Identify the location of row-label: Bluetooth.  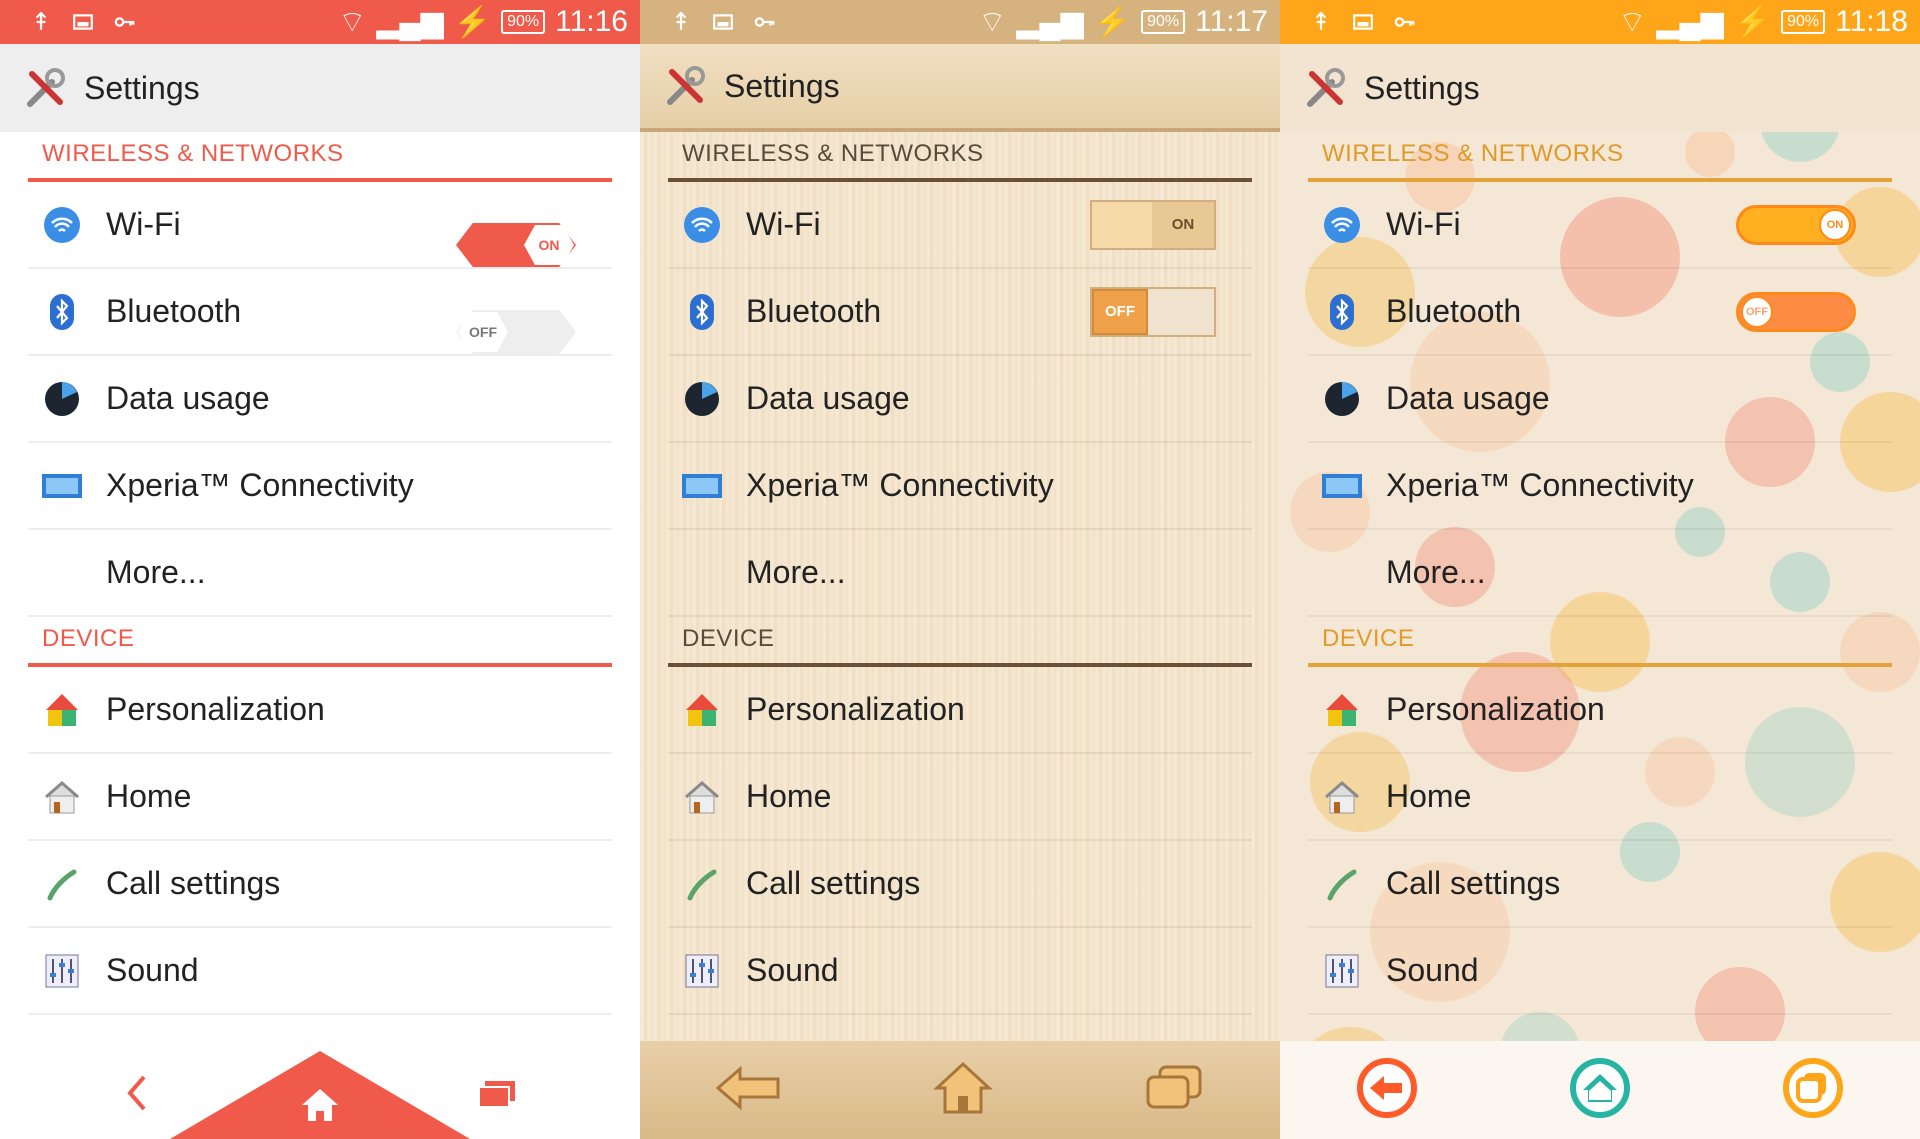
(174, 311).